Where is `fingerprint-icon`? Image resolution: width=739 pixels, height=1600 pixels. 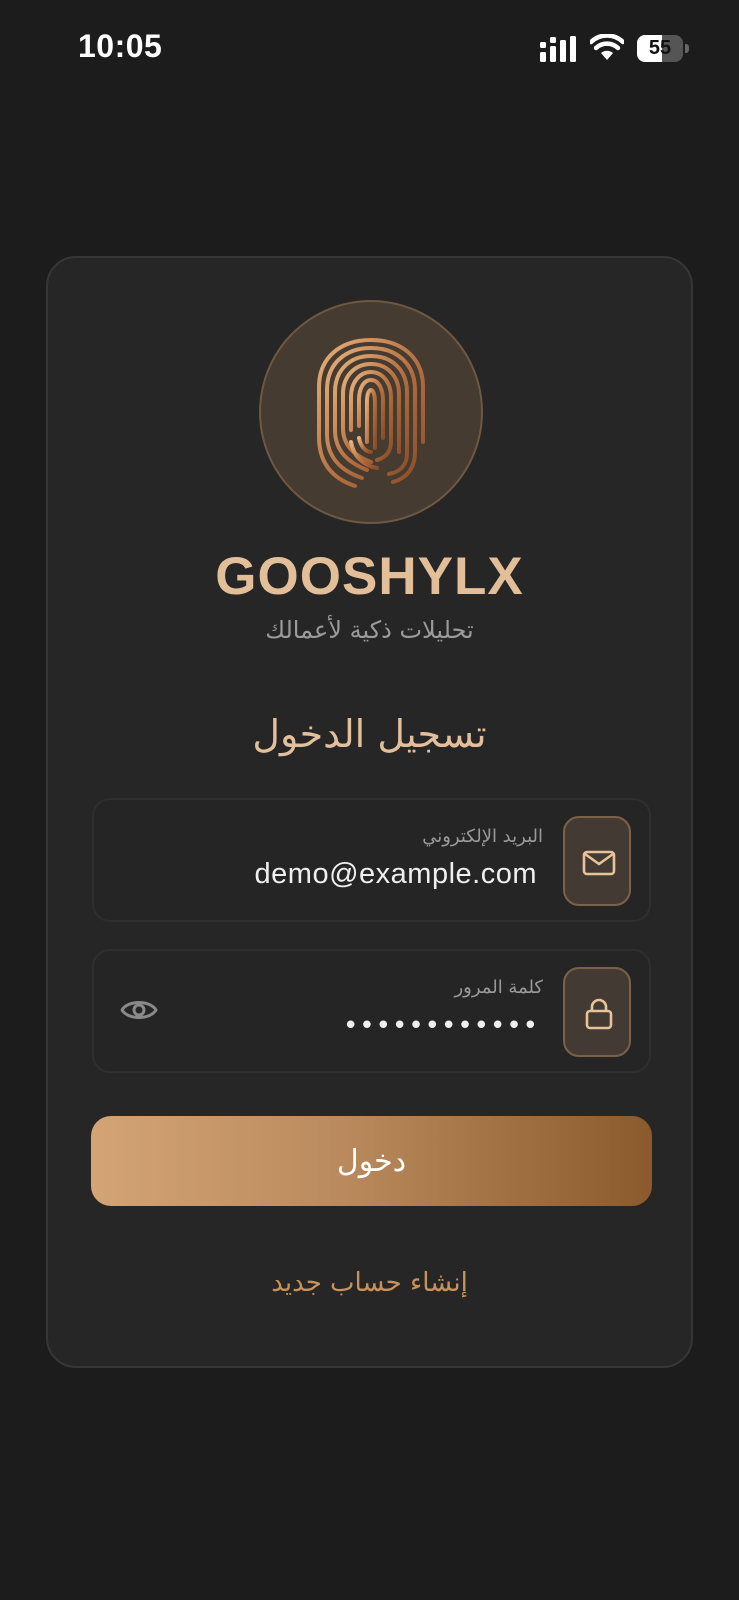 fingerprint-icon is located at coordinates (371, 412).